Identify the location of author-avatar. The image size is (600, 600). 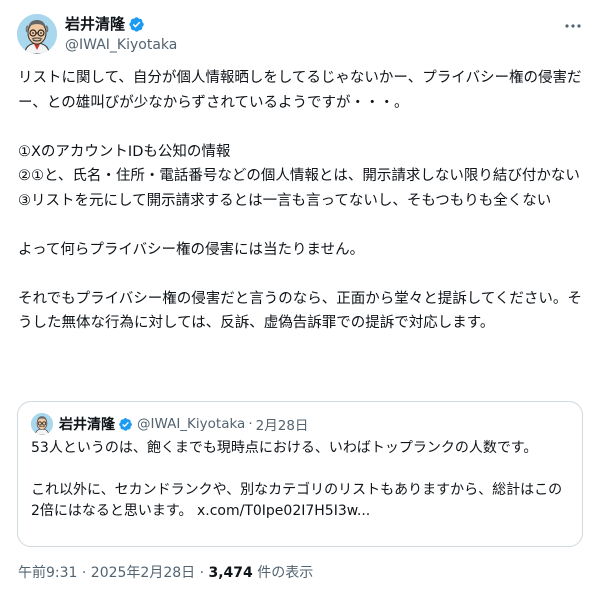
(37, 34).